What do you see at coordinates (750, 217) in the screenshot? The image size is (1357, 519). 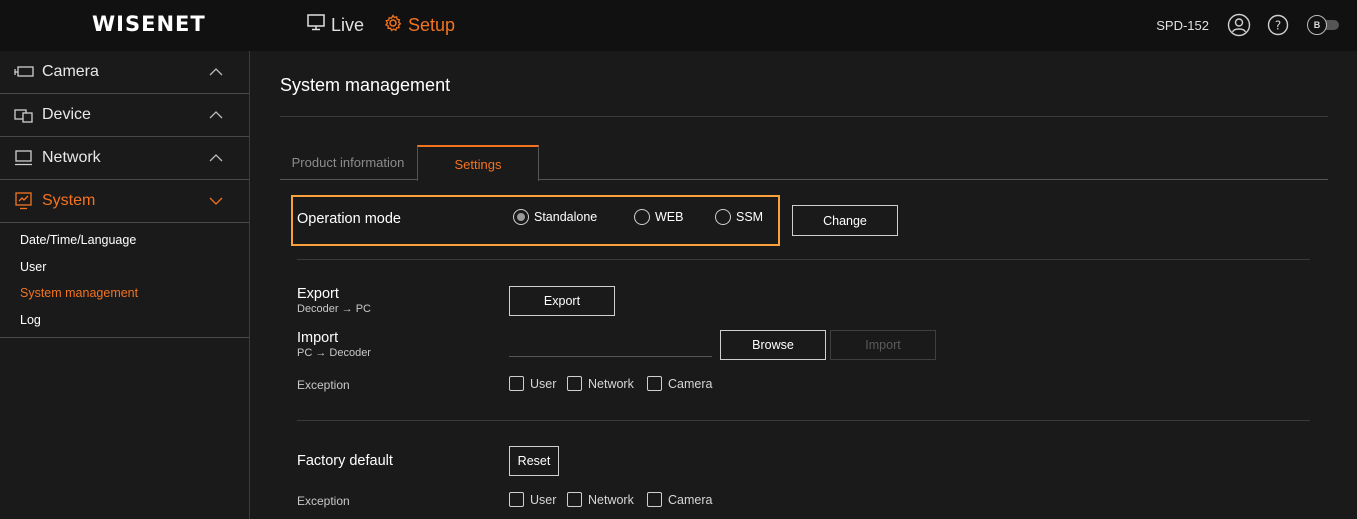 I see `radio-label: SSM` at bounding box center [750, 217].